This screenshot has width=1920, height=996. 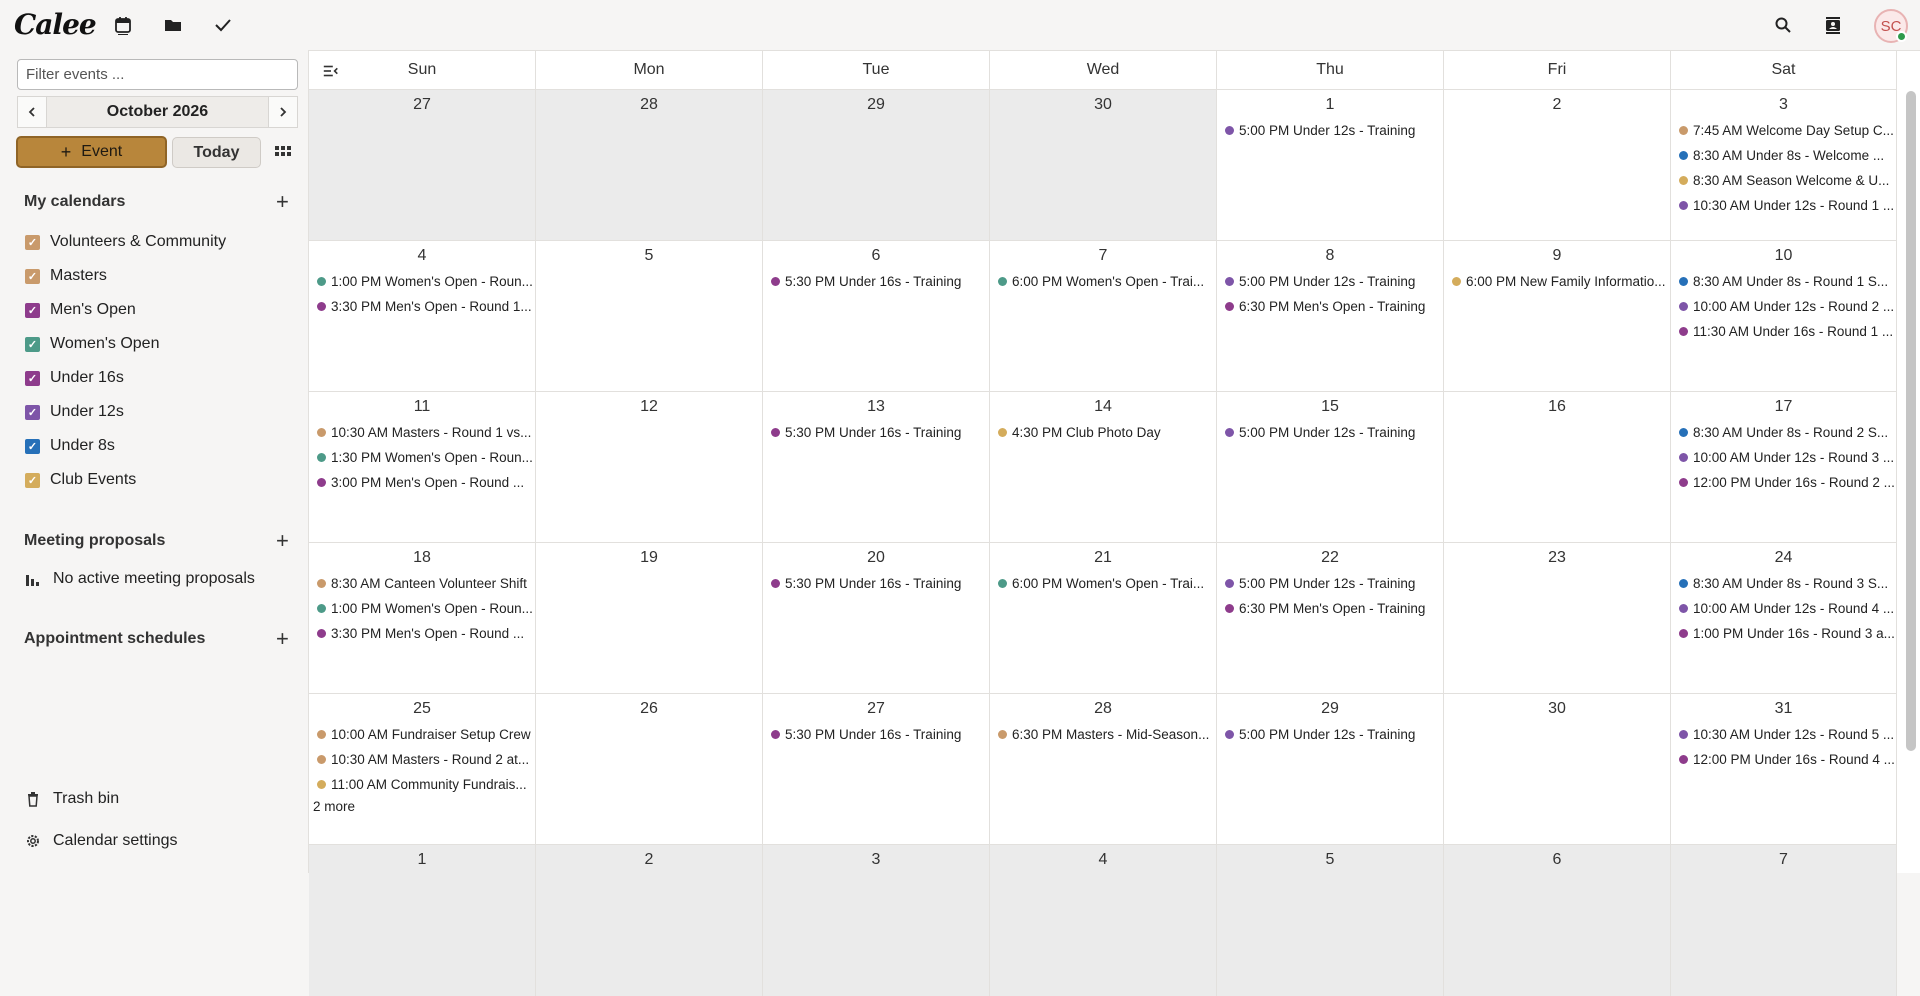 What do you see at coordinates (70, 446) in the screenshot?
I see `calendar-item: ✓ Under 8s` at bounding box center [70, 446].